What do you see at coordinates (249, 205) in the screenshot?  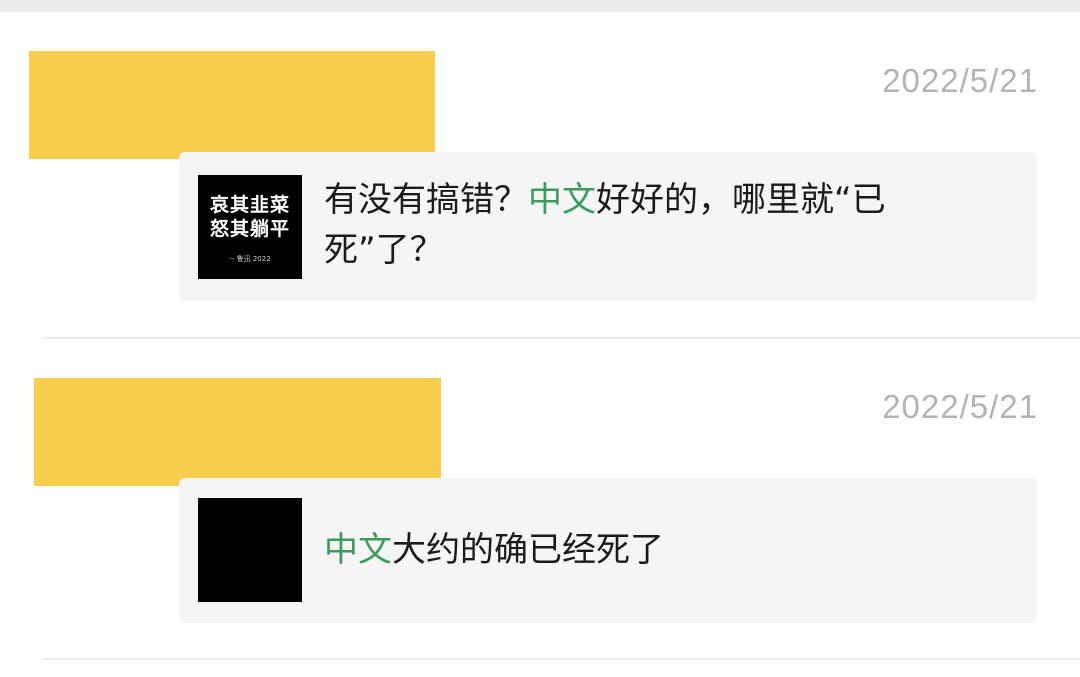 I see `thumbnail-line: 哀其韭菜` at bounding box center [249, 205].